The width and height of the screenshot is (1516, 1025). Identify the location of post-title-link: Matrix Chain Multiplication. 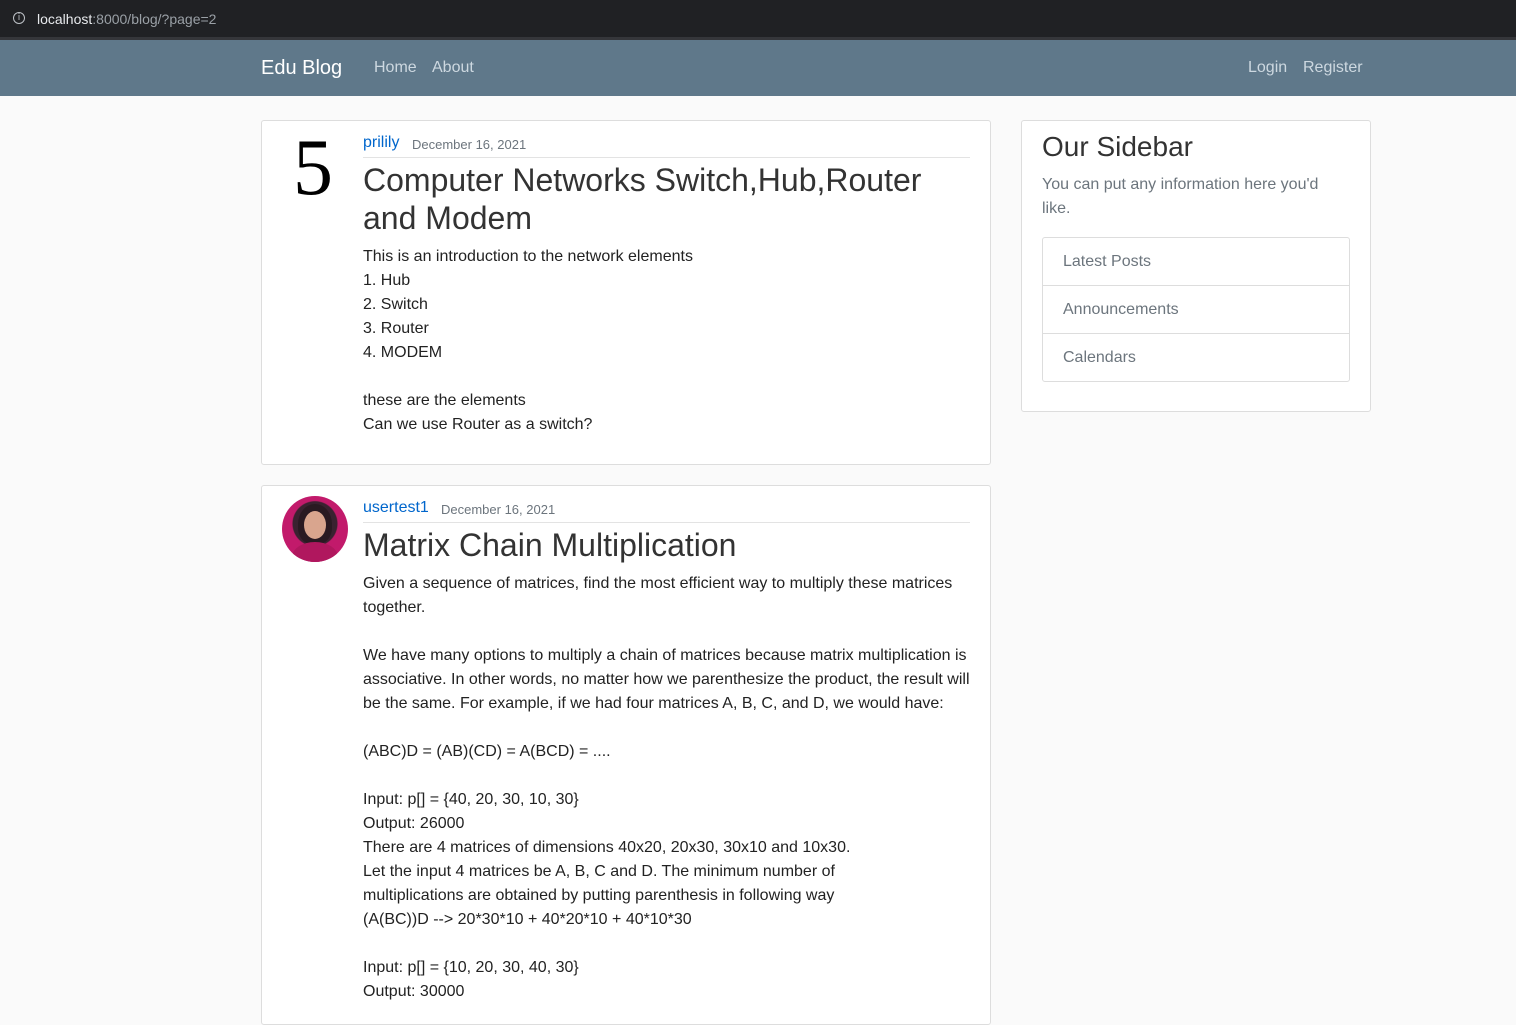
(656, 545).